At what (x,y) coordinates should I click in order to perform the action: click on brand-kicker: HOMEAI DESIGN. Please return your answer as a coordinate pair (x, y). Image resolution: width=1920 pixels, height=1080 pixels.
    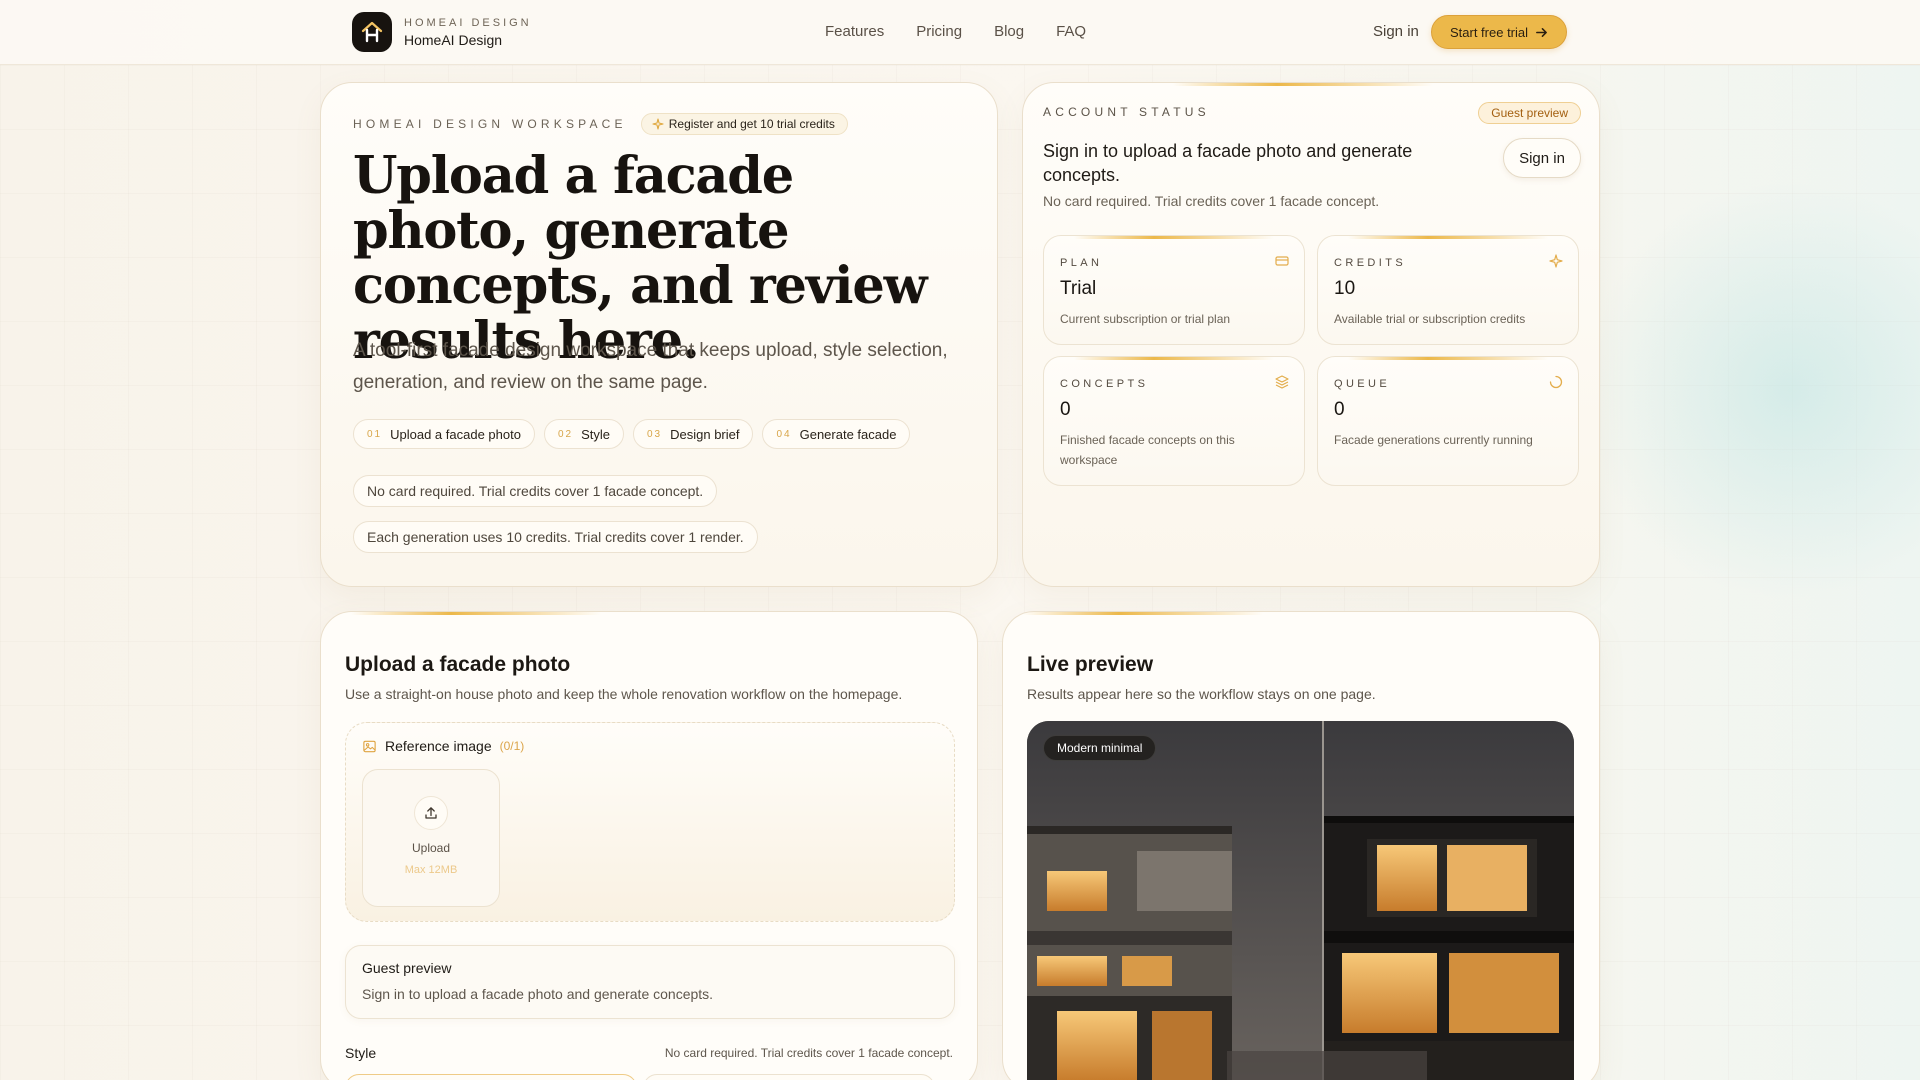
    Looking at the image, I should click on (468, 22).